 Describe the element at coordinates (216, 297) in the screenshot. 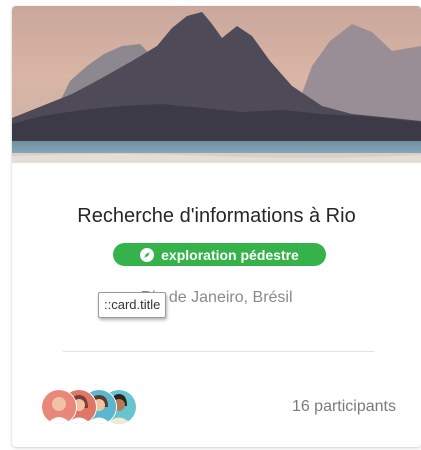

I see `location-text: Rio de Janeiro, Brésil` at that location.